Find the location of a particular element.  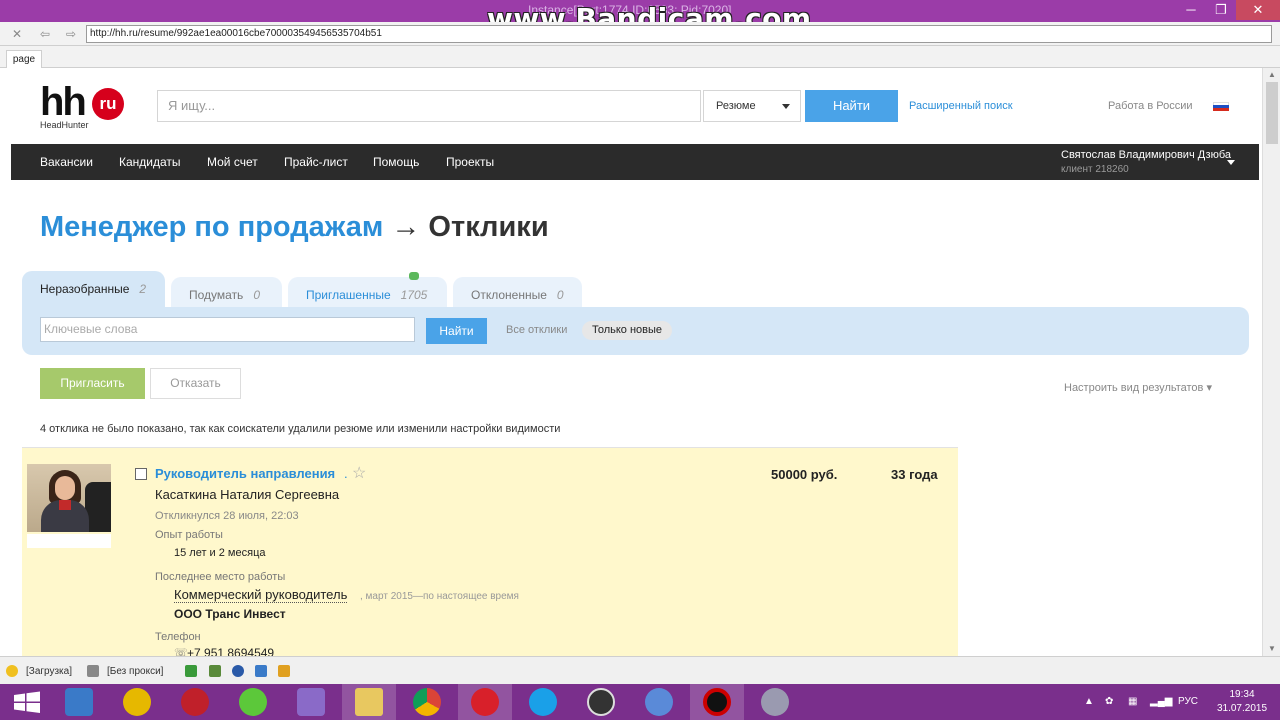

tray-app-icon: ✿ is located at coordinates (1109, 701).